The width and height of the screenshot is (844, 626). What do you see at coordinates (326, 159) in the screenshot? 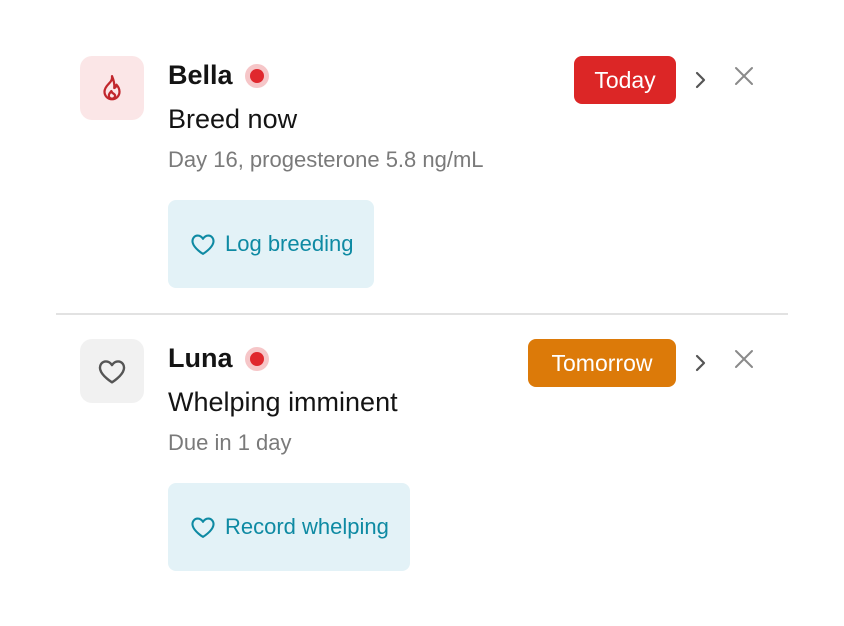
I see `alert-subtitle: Day 16, progesterone 5.8 ng/mL` at bounding box center [326, 159].